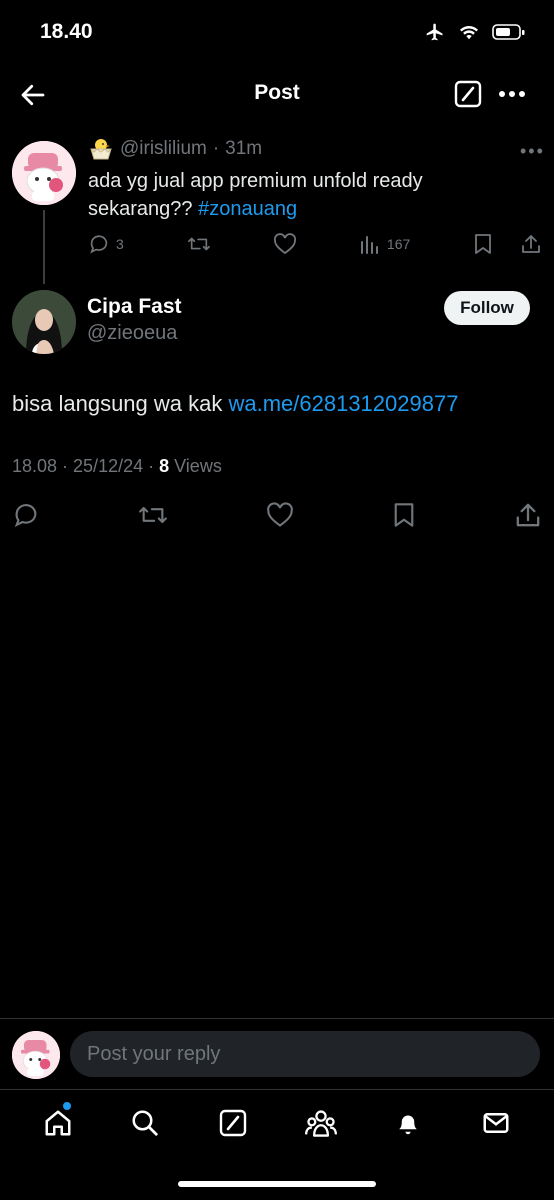 This screenshot has width=554, height=1200. What do you see at coordinates (66, 31) in the screenshot?
I see `status-time: 18.40` at bounding box center [66, 31].